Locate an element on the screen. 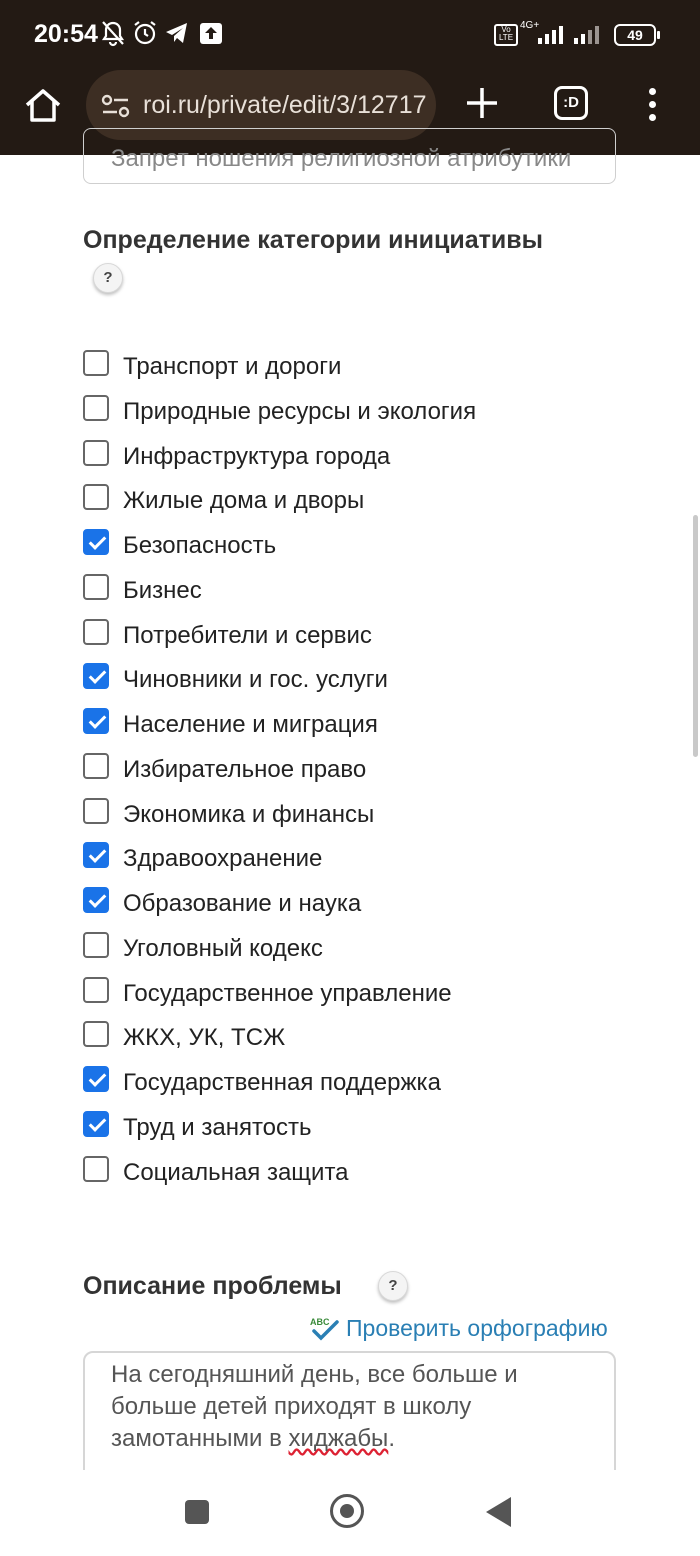  category-label: Потребители и сервис is located at coordinates (247, 636).